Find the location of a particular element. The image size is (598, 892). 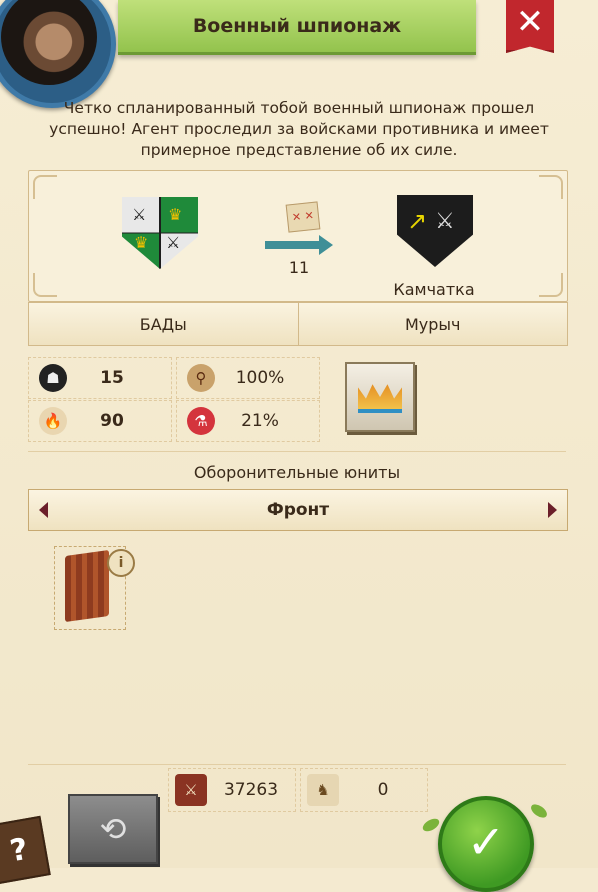

spy-portrait-image is located at coordinates (49, 42).